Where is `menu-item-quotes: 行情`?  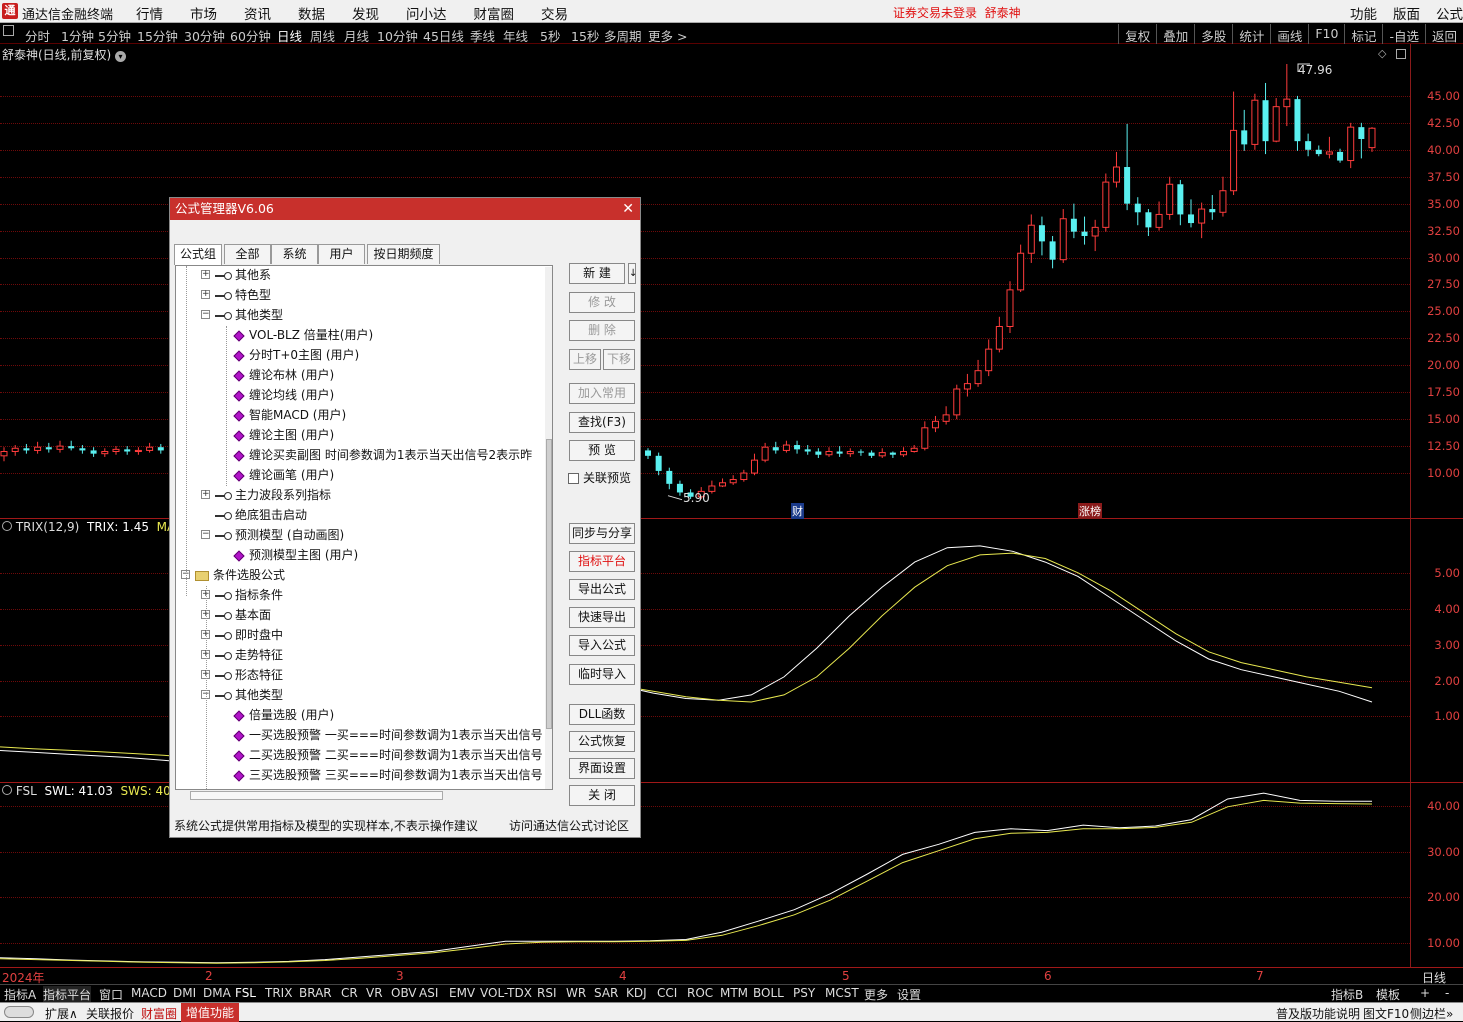
menu-item-quotes: 行情 is located at coordinates (149, 13).